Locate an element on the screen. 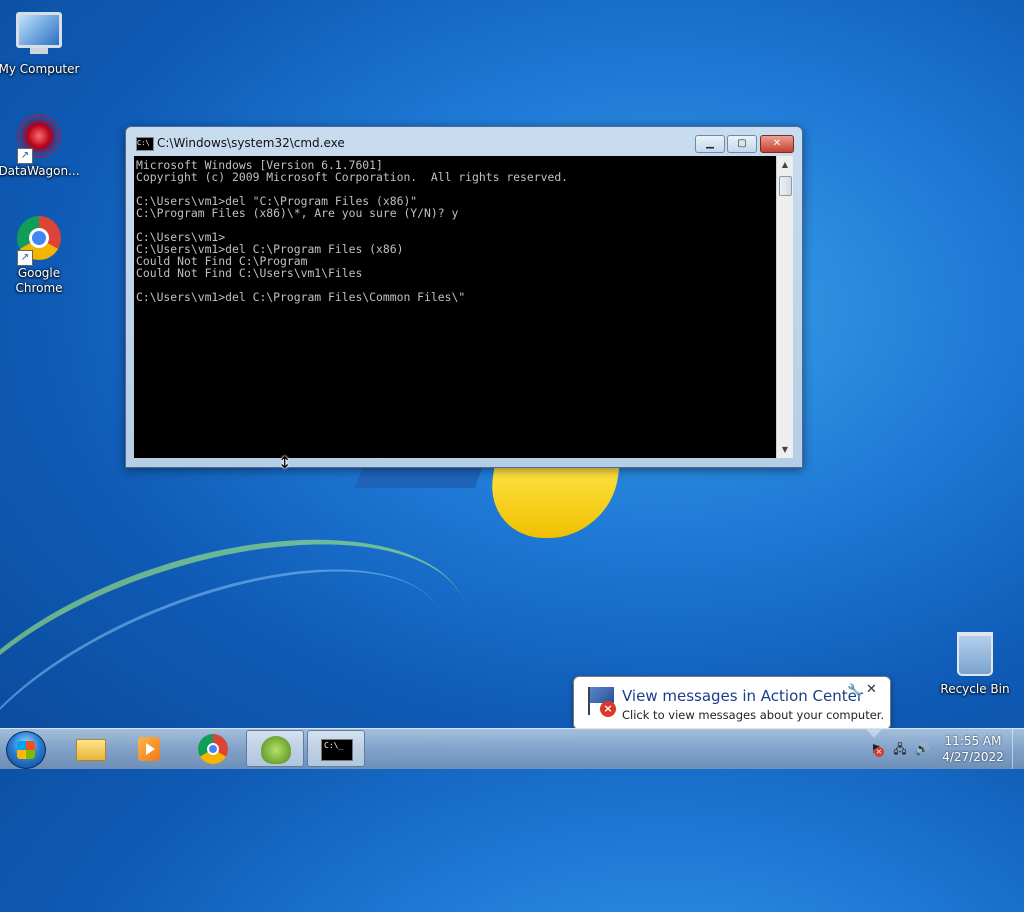 This screenshot has width=1024, height=912. clock-time: 11:55 AM is located at coordinates (973, 741).